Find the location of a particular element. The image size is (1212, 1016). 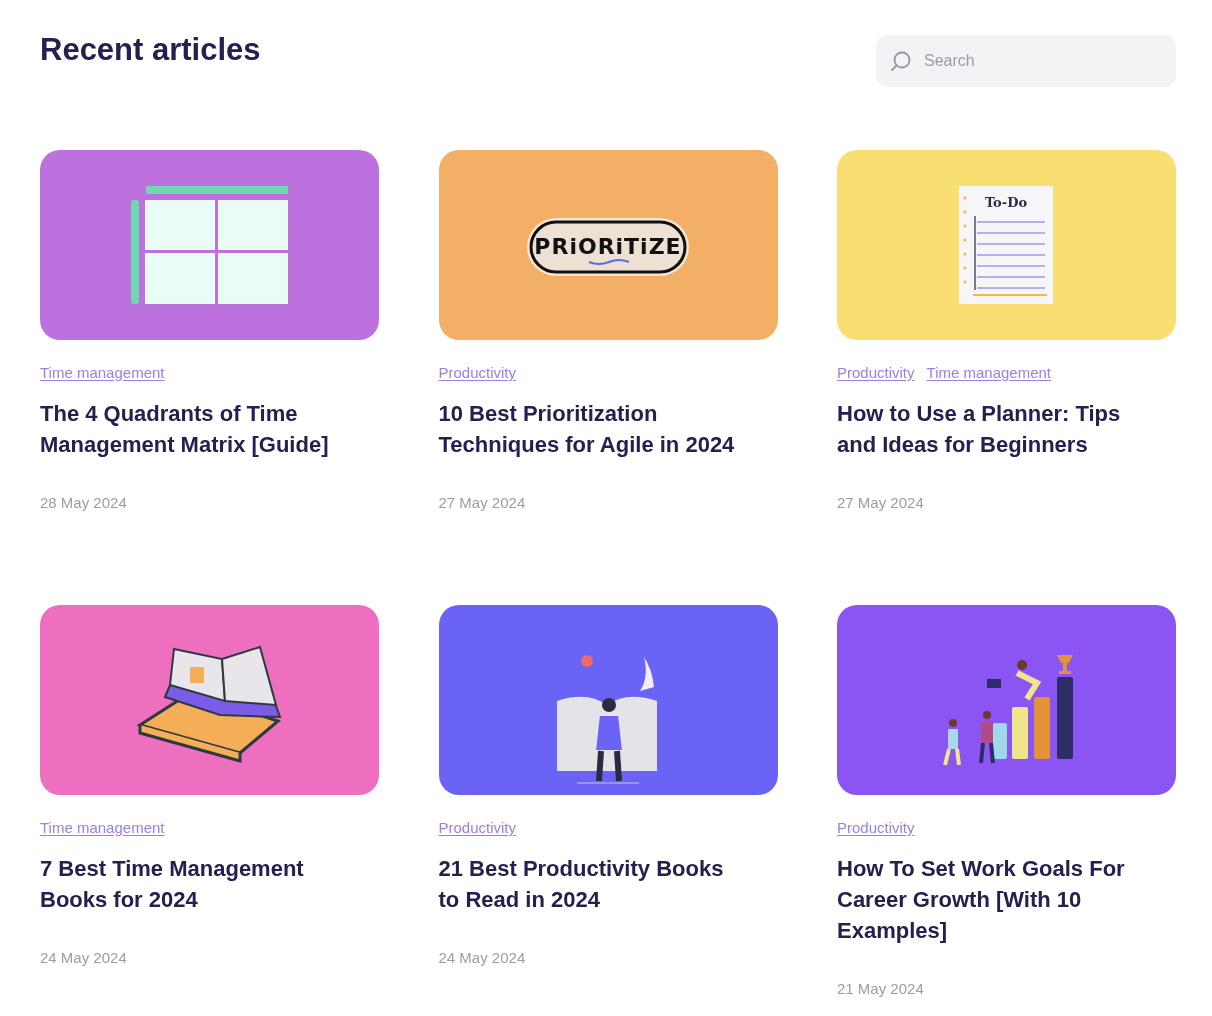

article-illustration: To-Do is located at coordinates (1006, 245).